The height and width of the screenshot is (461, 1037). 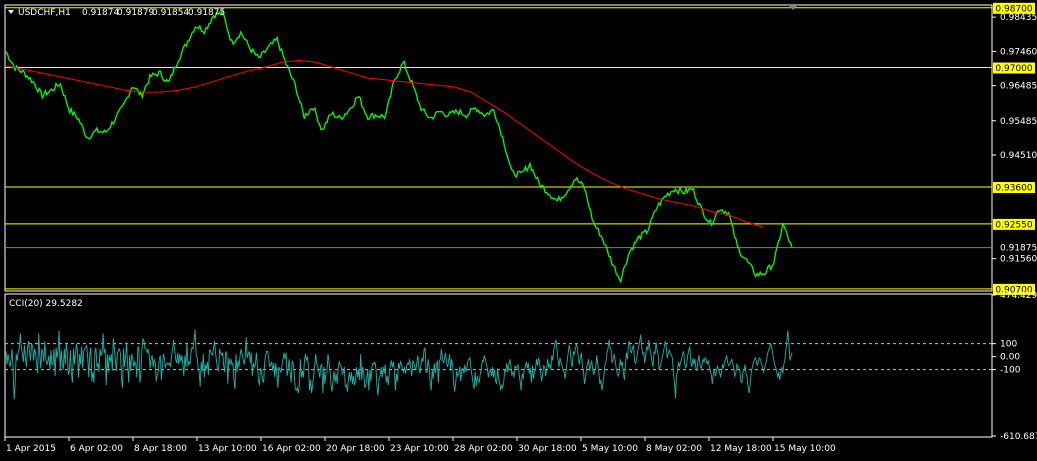 I want to click on ohlc-high: 0.91879, so click(x=135, y=13).